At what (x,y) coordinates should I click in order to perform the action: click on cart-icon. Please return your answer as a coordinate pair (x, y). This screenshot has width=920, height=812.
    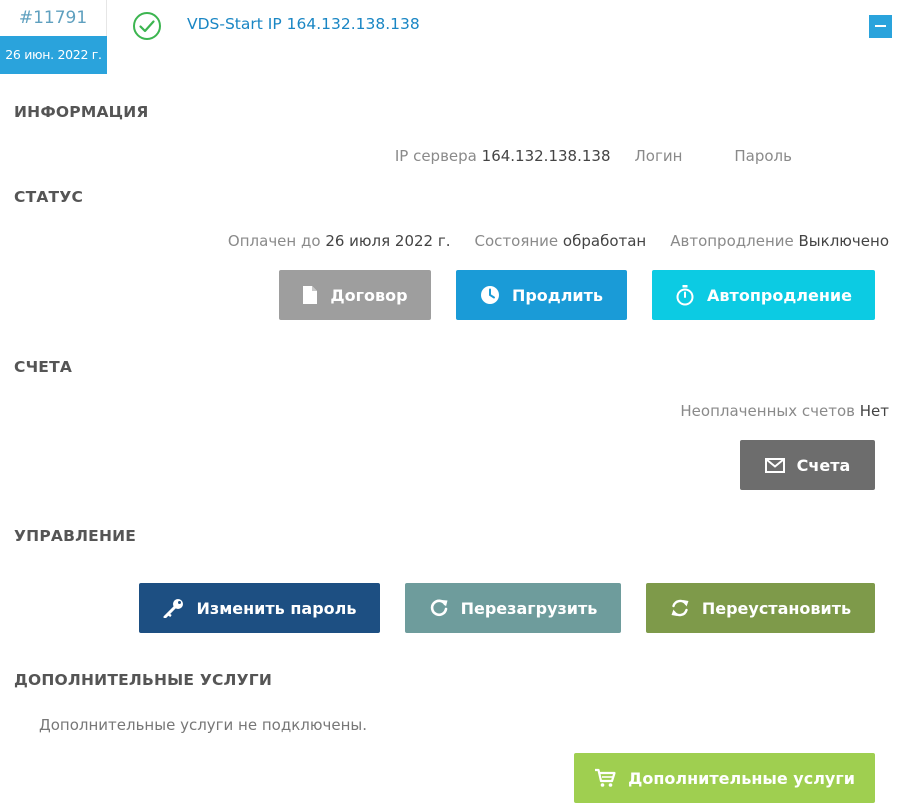
    Looking at the image, I should click on (605, 777).